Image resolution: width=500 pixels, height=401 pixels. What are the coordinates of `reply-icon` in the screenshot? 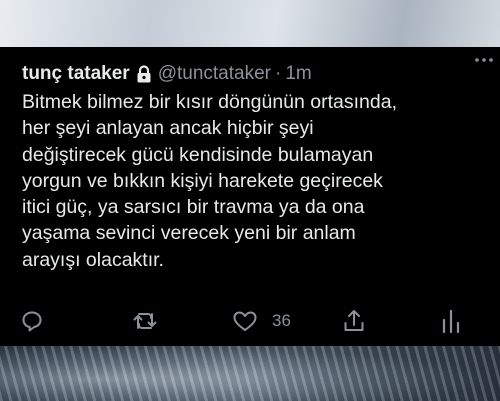 It's located at (32, 321).